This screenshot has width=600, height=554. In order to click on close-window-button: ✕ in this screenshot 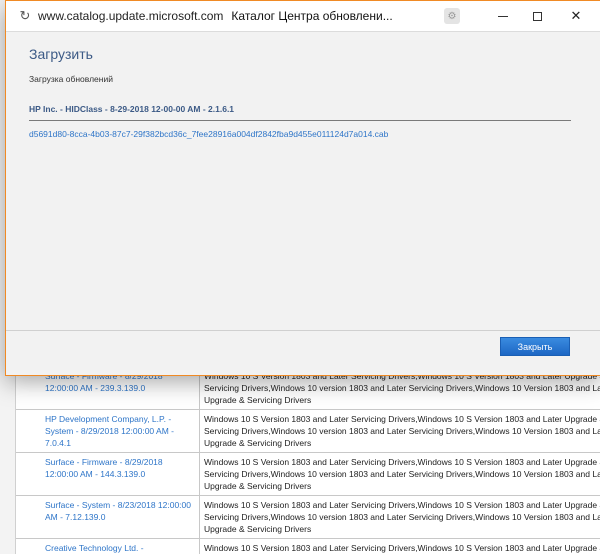, I will do `click(576, 16)`.